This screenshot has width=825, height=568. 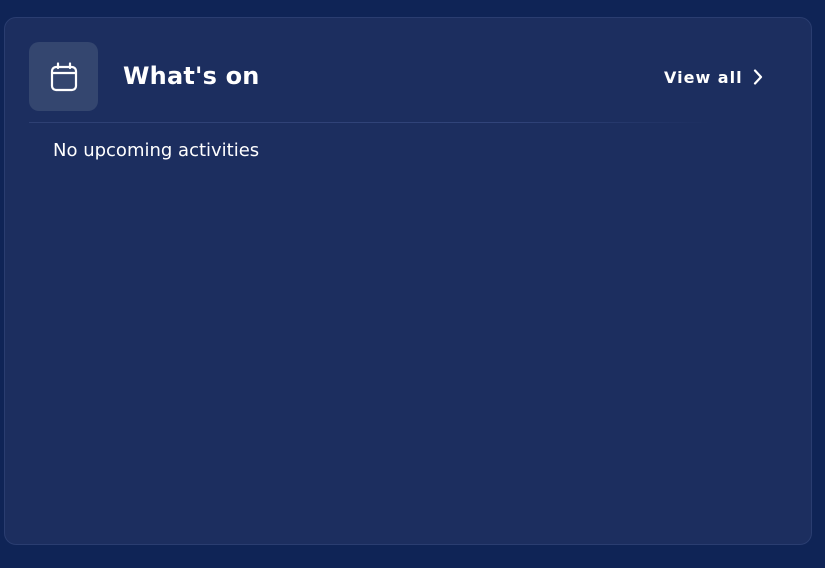 I want to click on view-all-link: View all, so click(x=713, y=77).